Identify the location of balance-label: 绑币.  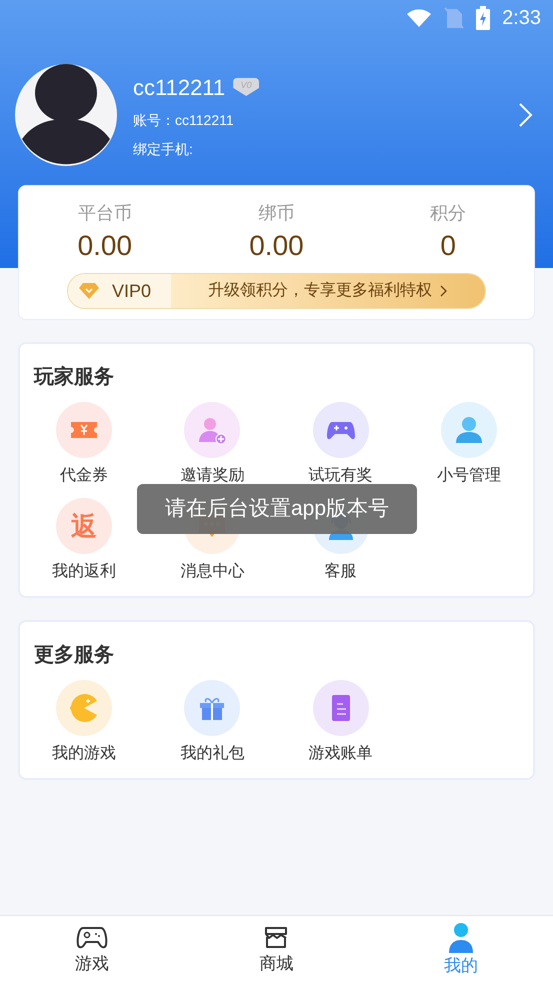
(276, 213).